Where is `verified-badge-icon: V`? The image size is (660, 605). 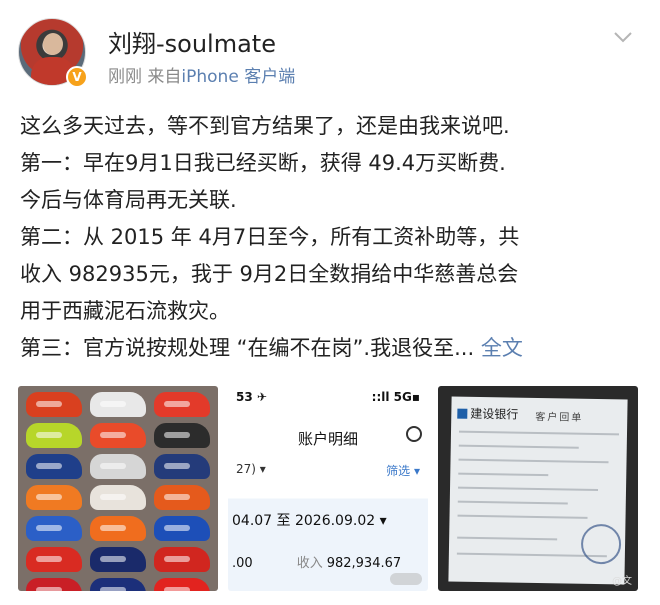 verified-badge-icon: V is located at coordinates (77, 77).